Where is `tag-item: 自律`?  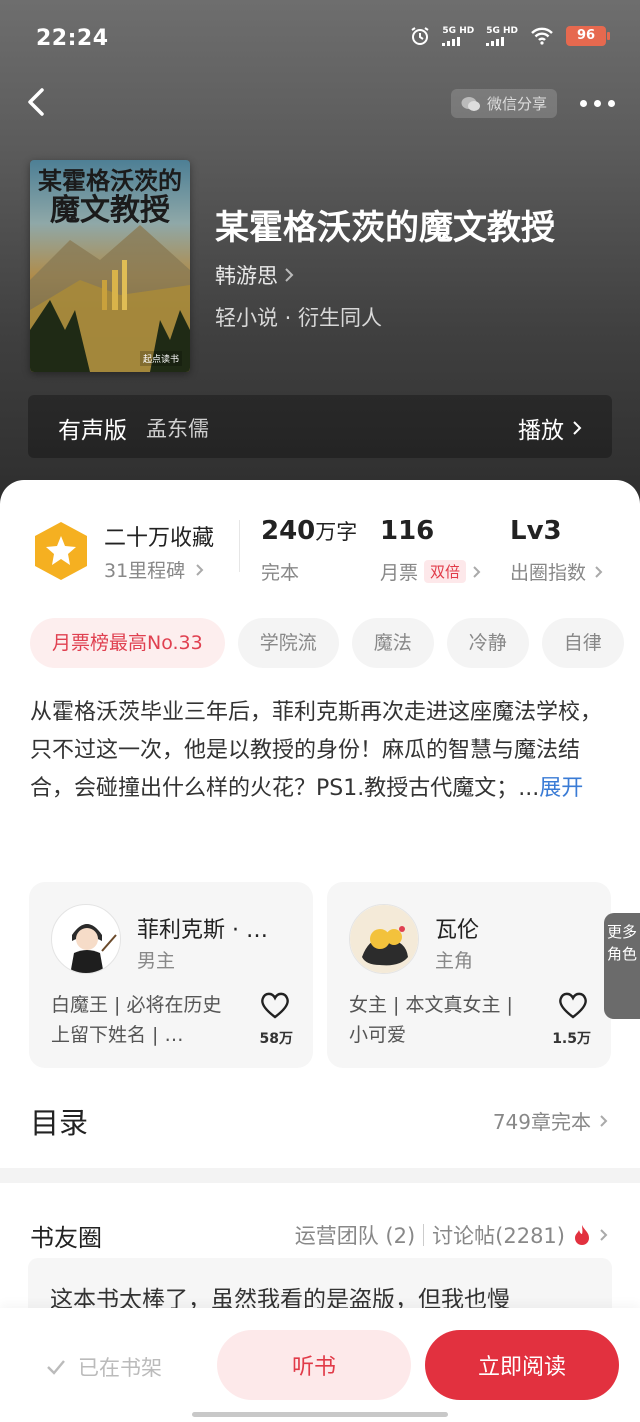 tag-item: 自律 is located at coordinates (582, 643).